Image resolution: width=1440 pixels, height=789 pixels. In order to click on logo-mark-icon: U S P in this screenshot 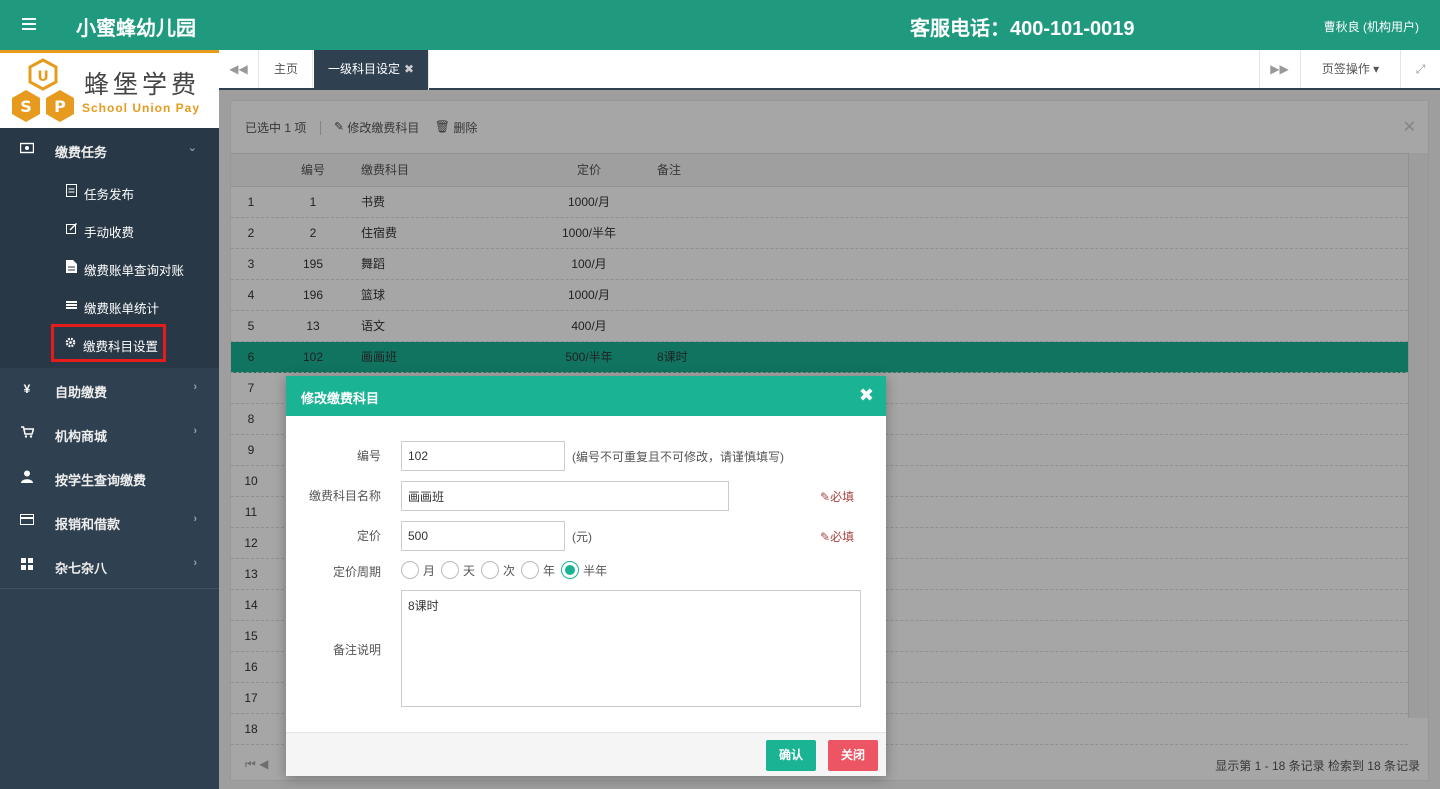, I will do `click(43, 90)`.